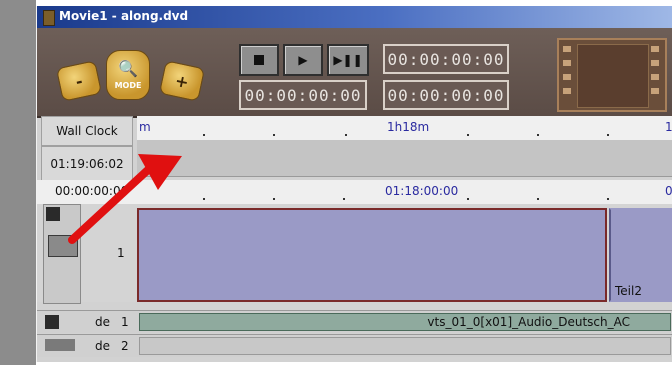 This screenshot has width=672, height=365. I want to click on title-bar: Movie1 - along.dvd, so click(354, 17).